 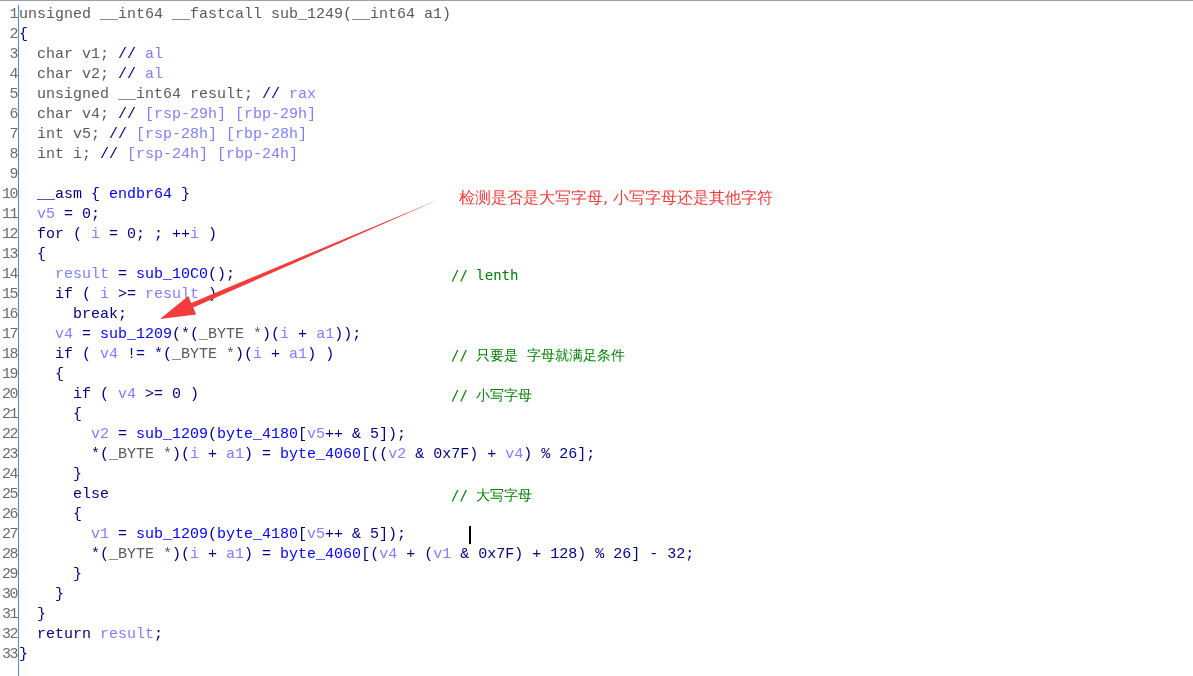 I want to click on code-line: for ( i = 0; ; ++i ), so click(x=127, y=235).